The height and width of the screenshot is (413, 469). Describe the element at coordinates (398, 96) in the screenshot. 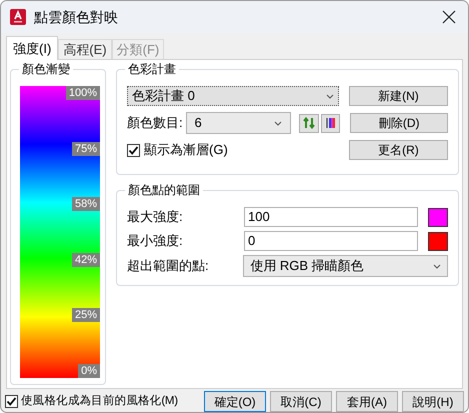

I see `button: 新建(N)` at that location.